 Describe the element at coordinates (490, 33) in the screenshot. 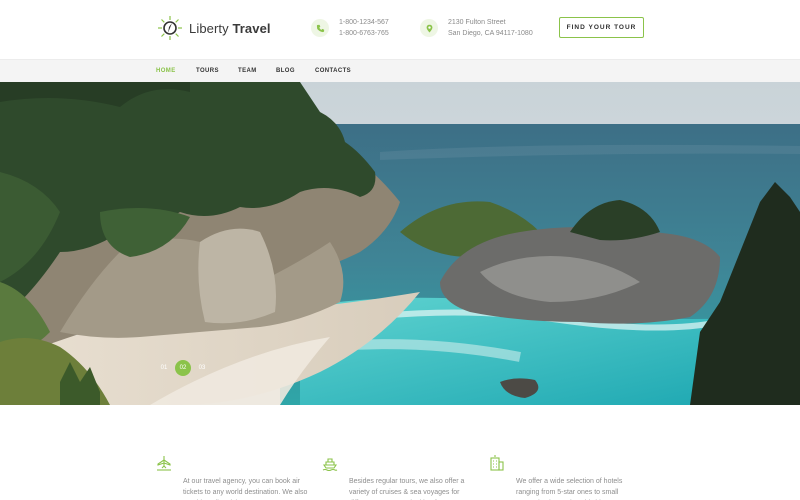

I see `address-line-2: San Diego, CA 94117-1080` at that location.